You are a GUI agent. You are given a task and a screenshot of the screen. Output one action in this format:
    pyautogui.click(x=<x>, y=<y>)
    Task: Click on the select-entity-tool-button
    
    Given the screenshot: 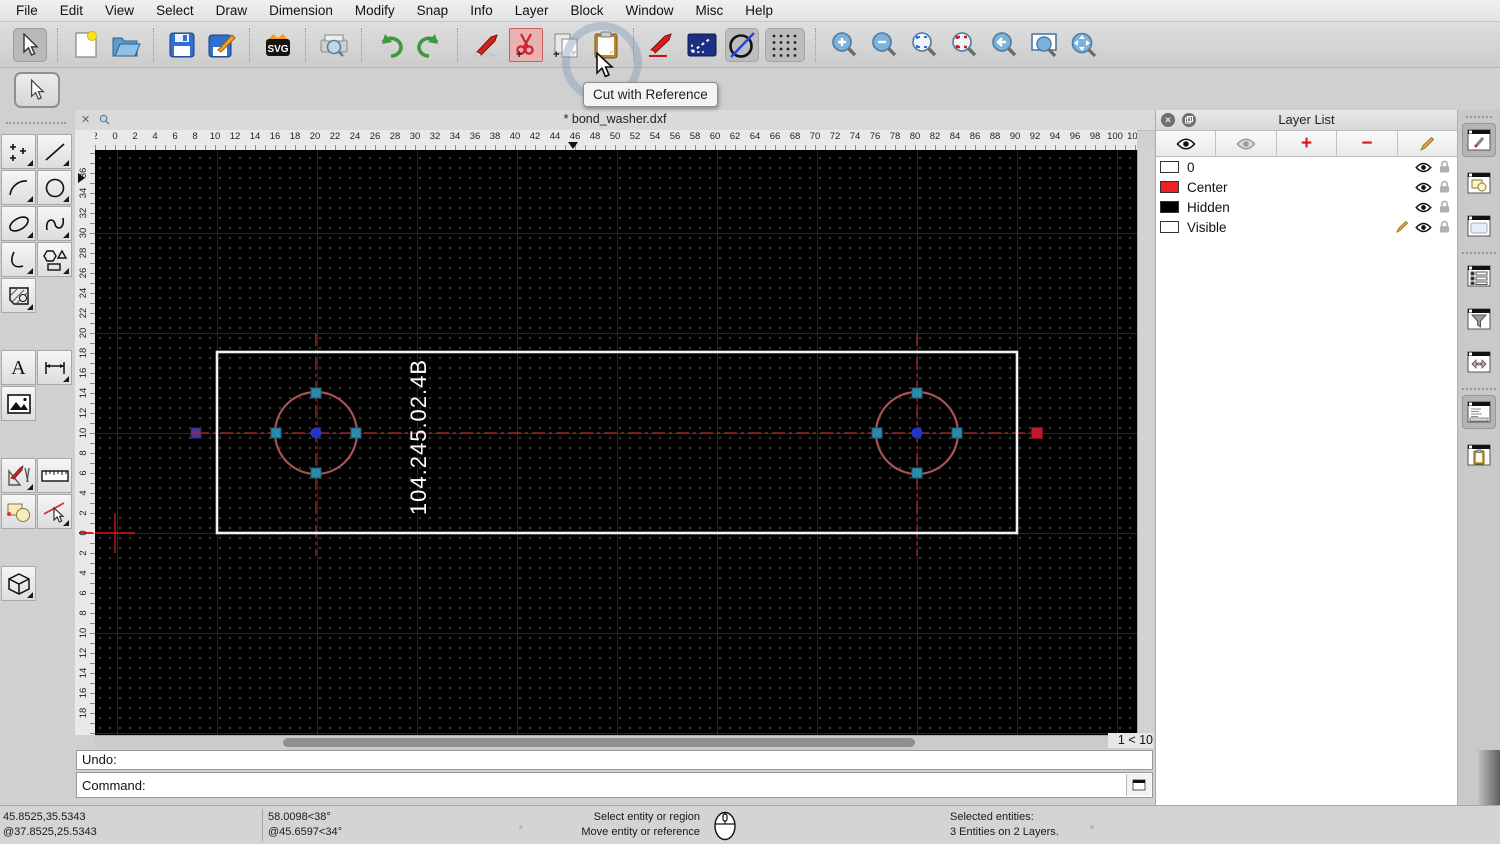 What is the action you would take?
    pyautogui.click(x=54, y=511)
    